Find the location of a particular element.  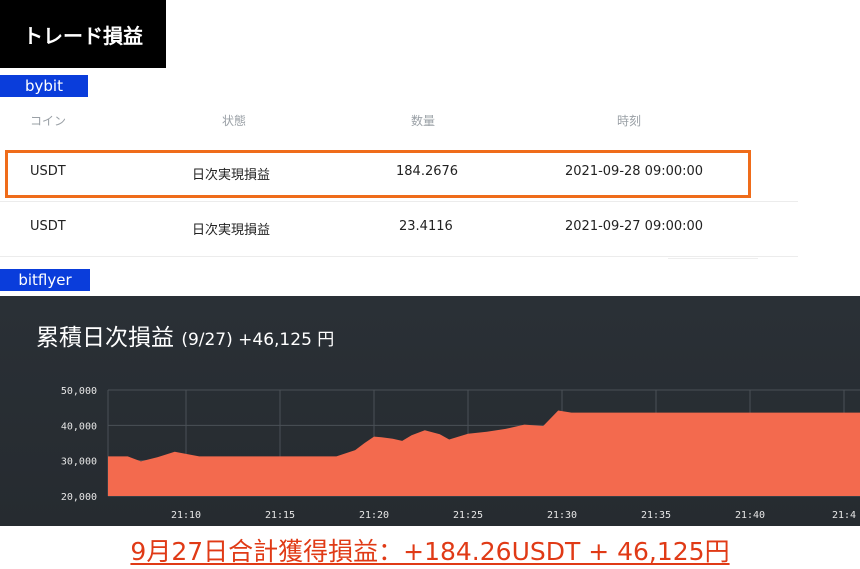

divider is located at coordinates (713, 258).